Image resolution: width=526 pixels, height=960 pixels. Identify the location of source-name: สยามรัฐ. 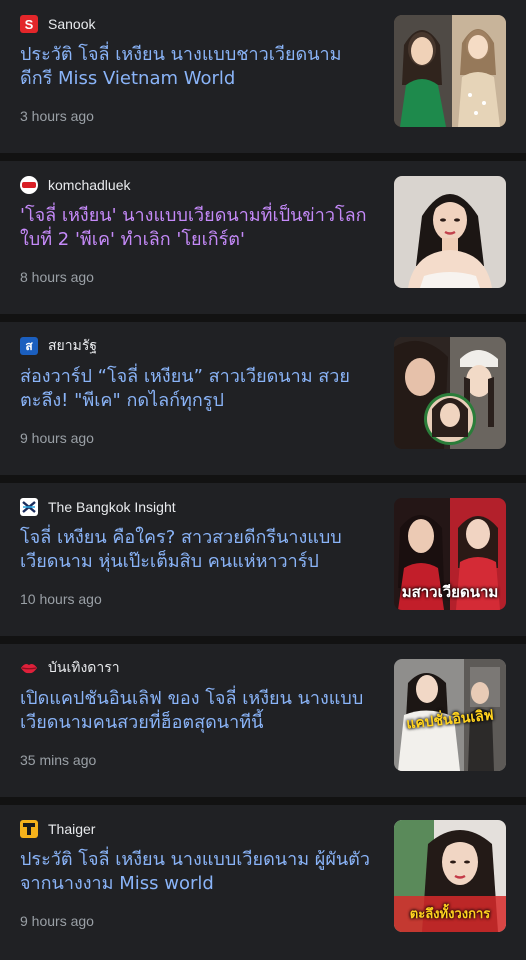
(73, 345).